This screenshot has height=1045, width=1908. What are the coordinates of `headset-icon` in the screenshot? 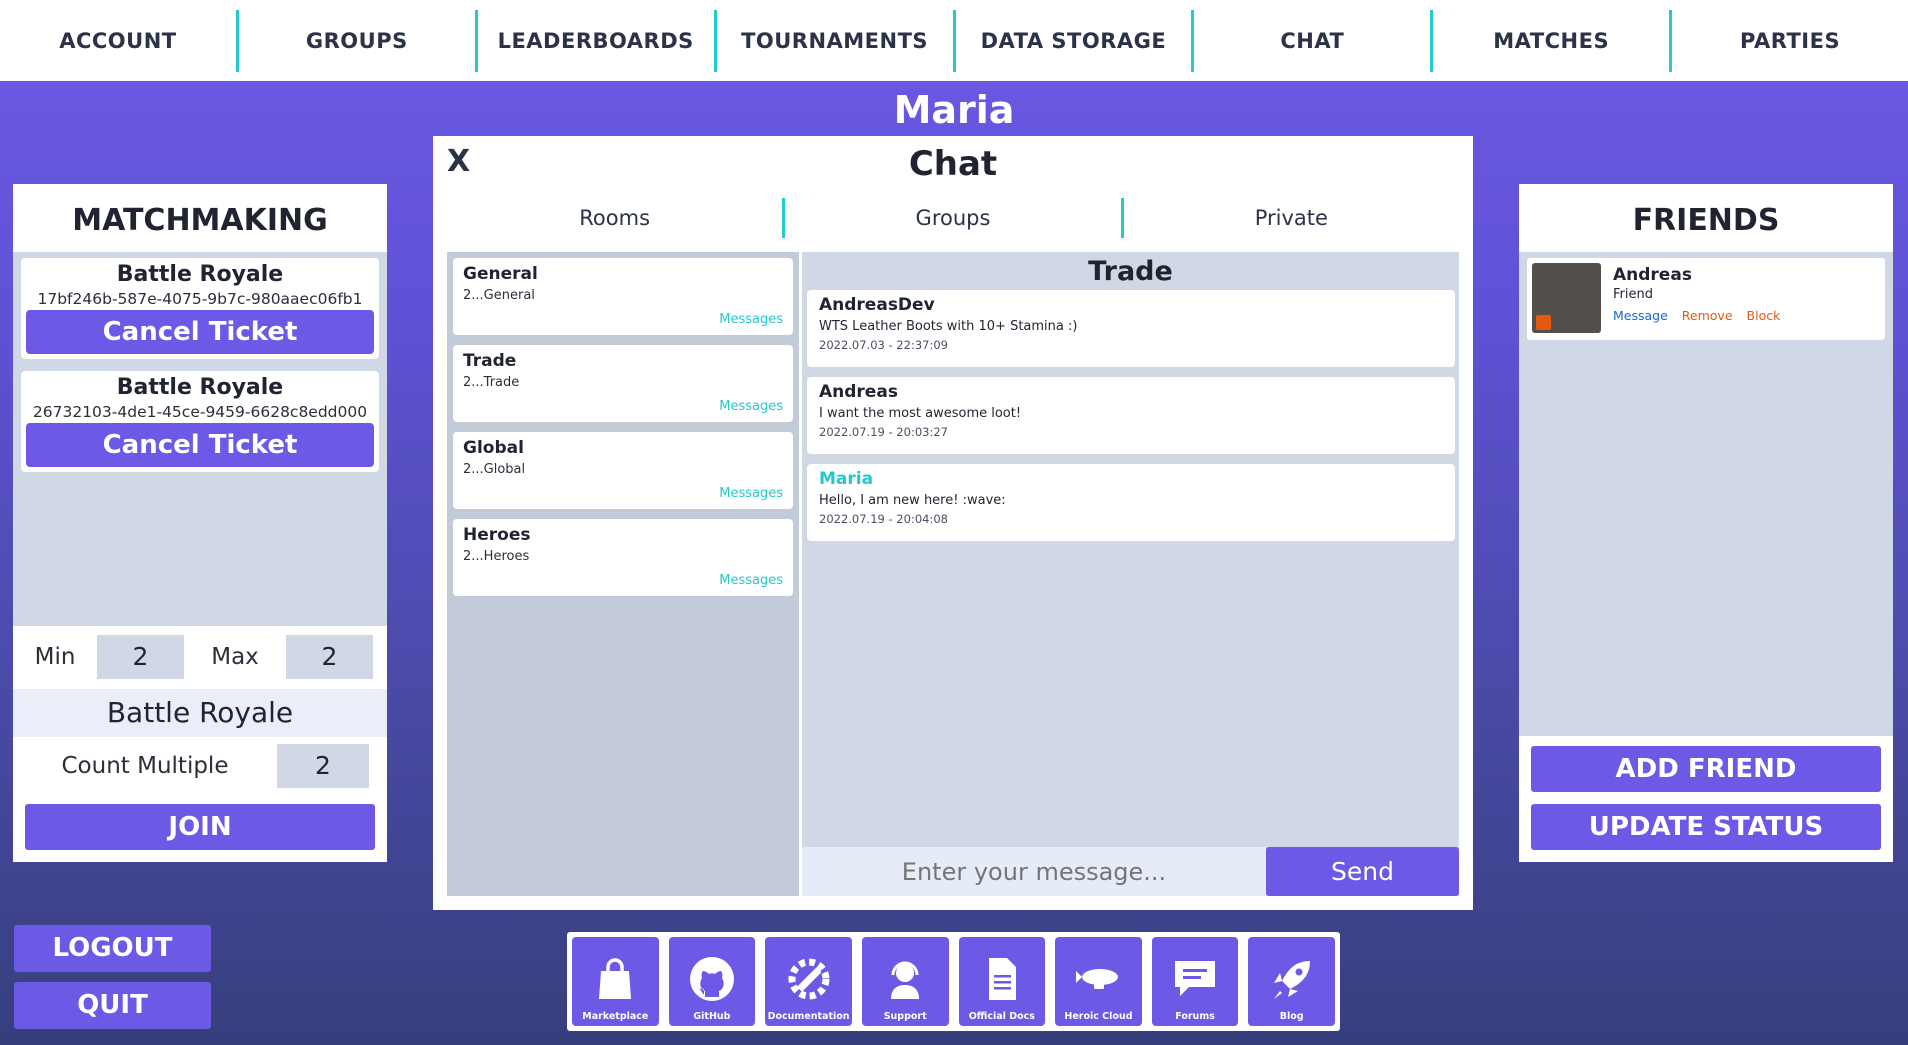 It's located at (905, 980).